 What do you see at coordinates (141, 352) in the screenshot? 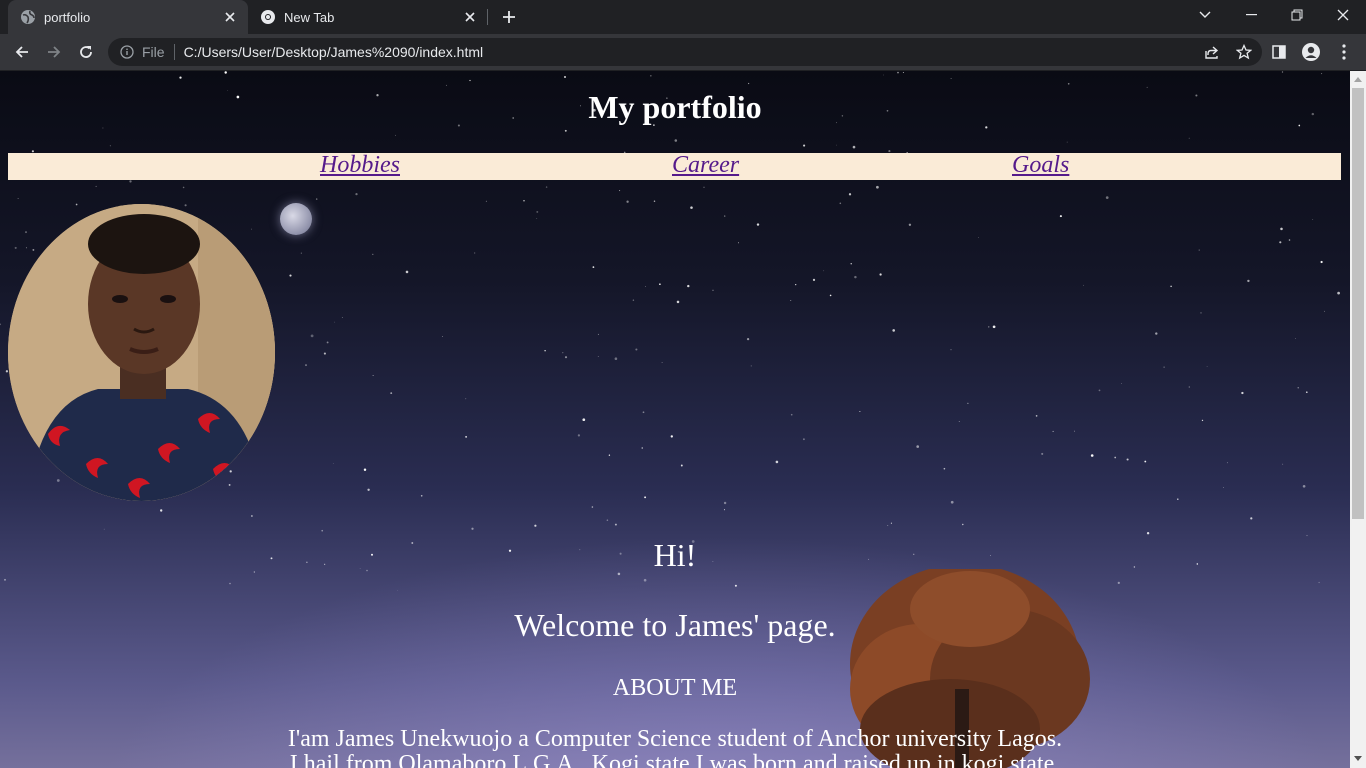
I see `profile-photo` at bounding box center [141, 352].